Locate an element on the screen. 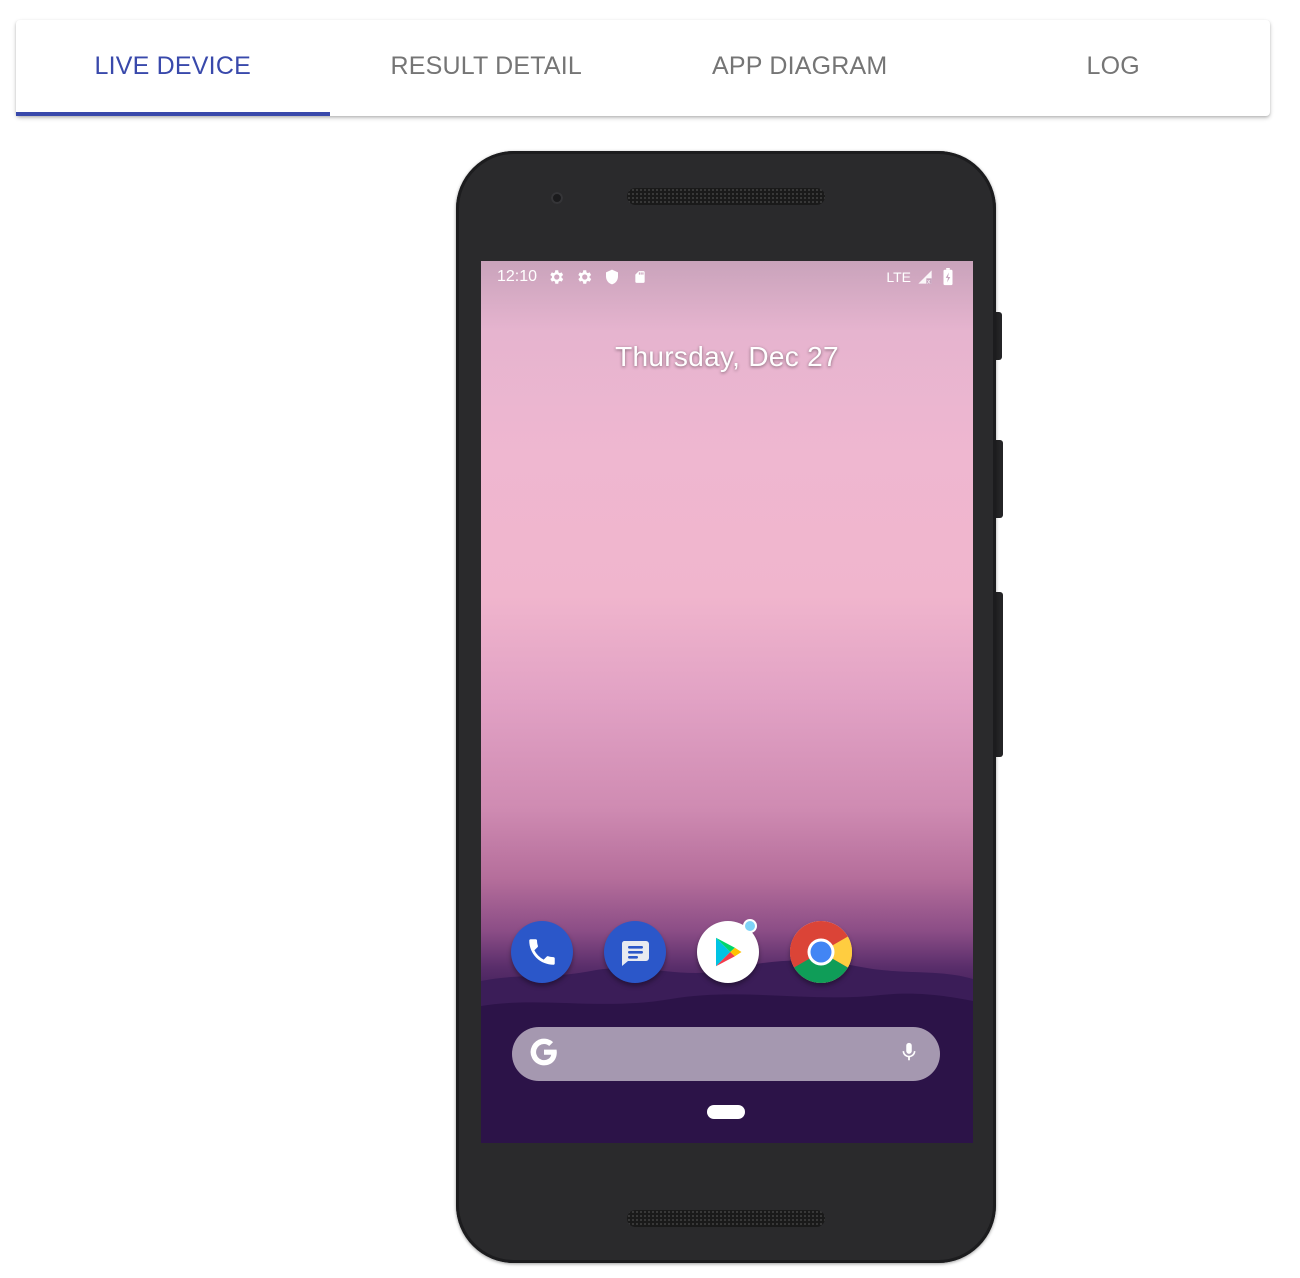  google-search-bar is located at coordinates (726, 1054).